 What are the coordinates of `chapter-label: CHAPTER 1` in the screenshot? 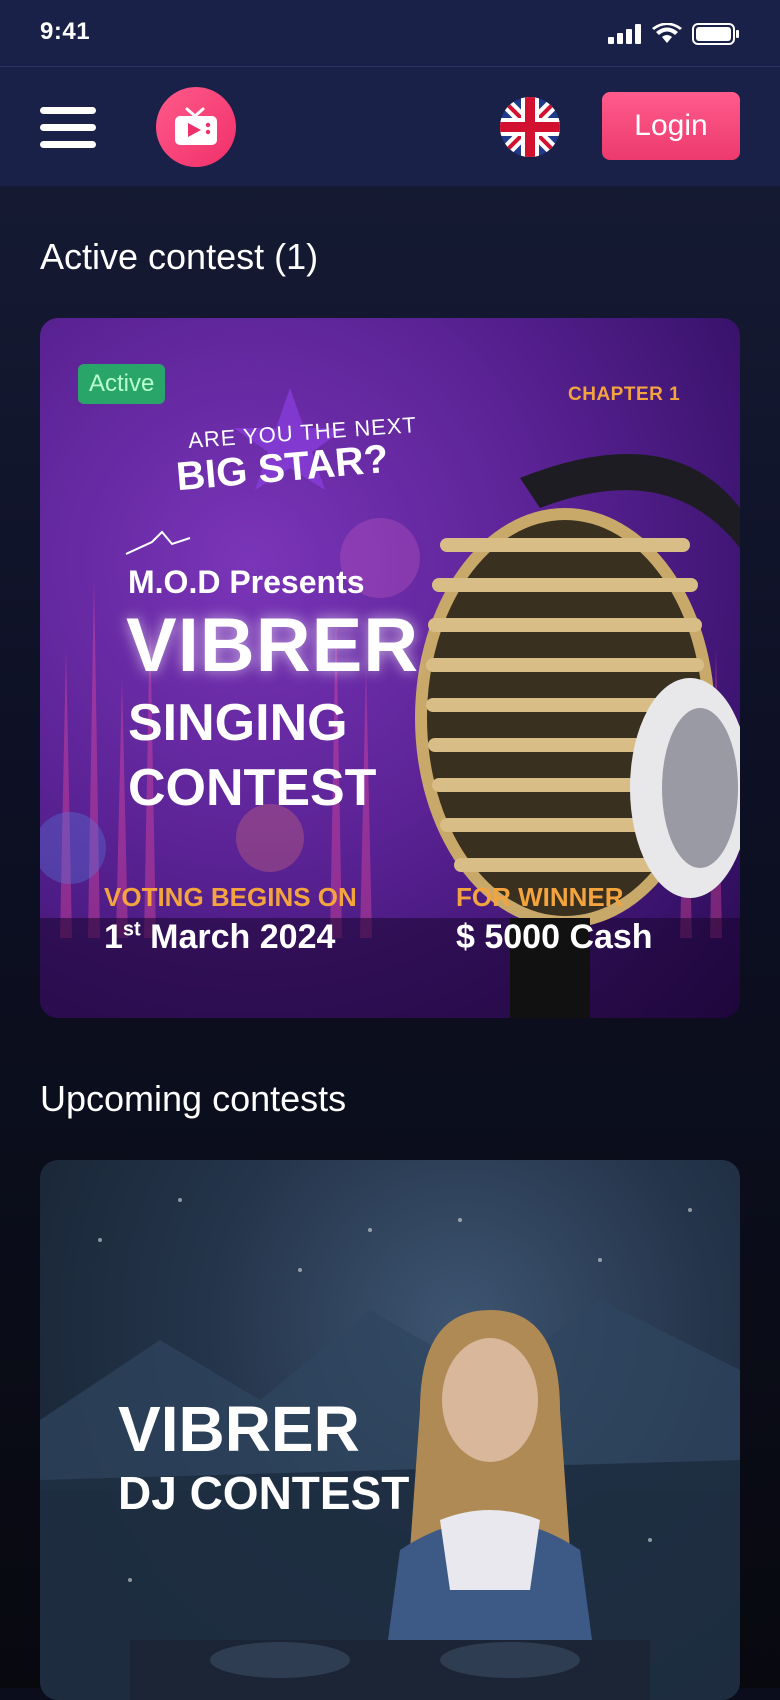 It's located at (624, 394).